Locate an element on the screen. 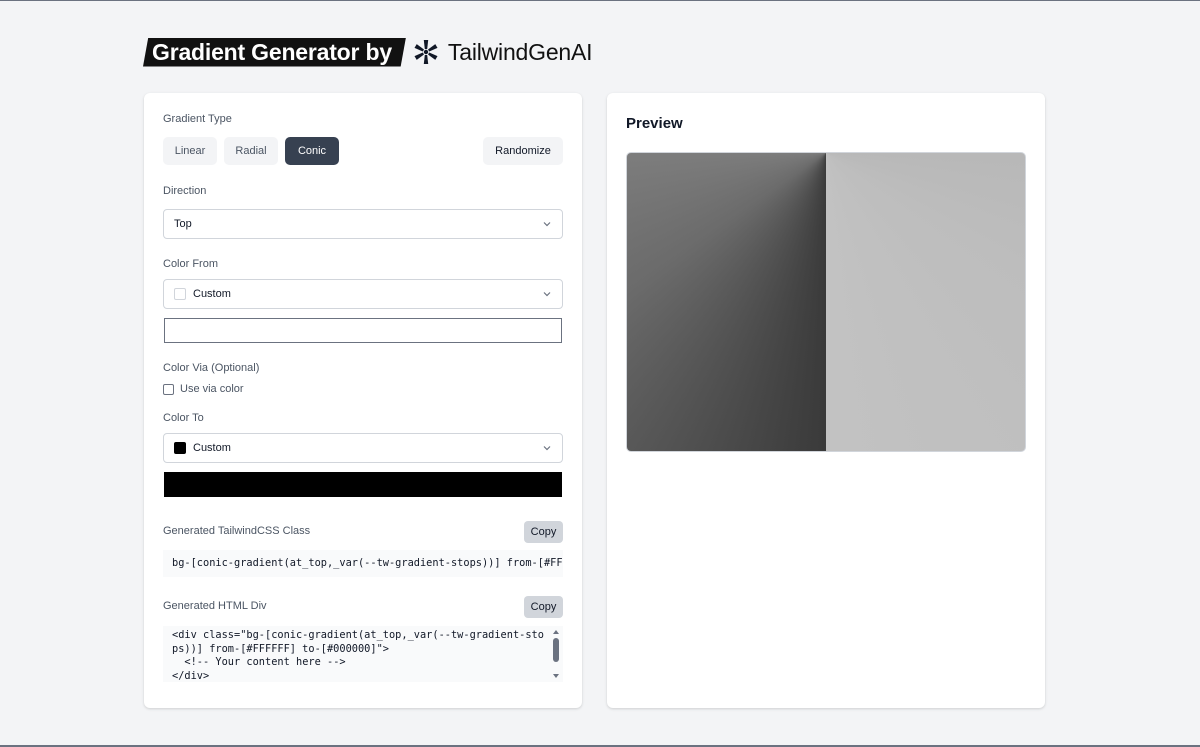 The height and width of the screenshot is (747, 1200). window-top-border is located at coordinates (600, 0).